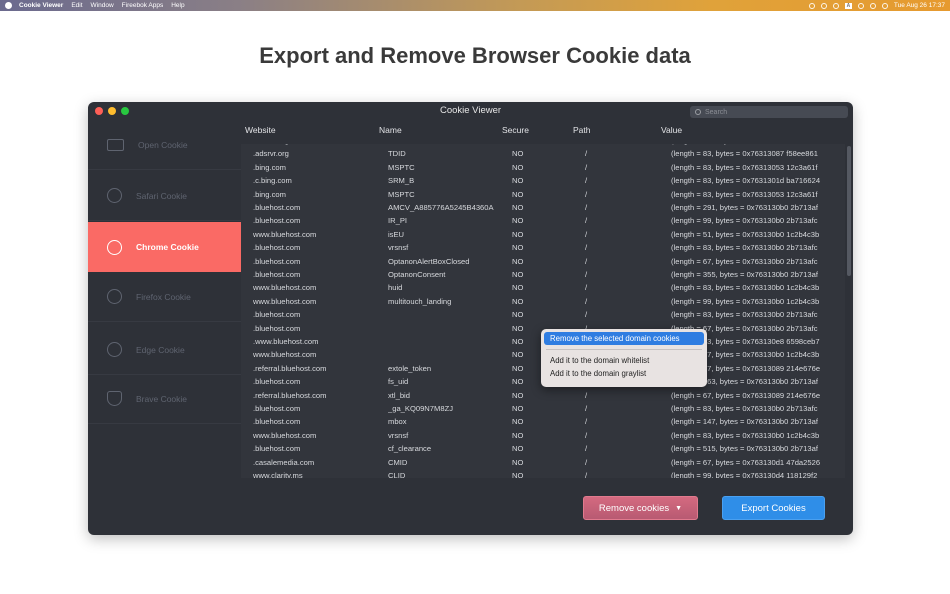  I want to click on menu-edit: Edit, so click(76, 5).